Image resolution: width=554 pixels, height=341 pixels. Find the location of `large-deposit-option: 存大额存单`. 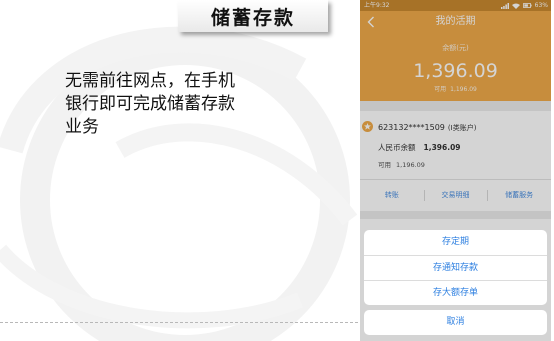

large-deposit-option: 存大额存单 is located at coordinates (455, 292).